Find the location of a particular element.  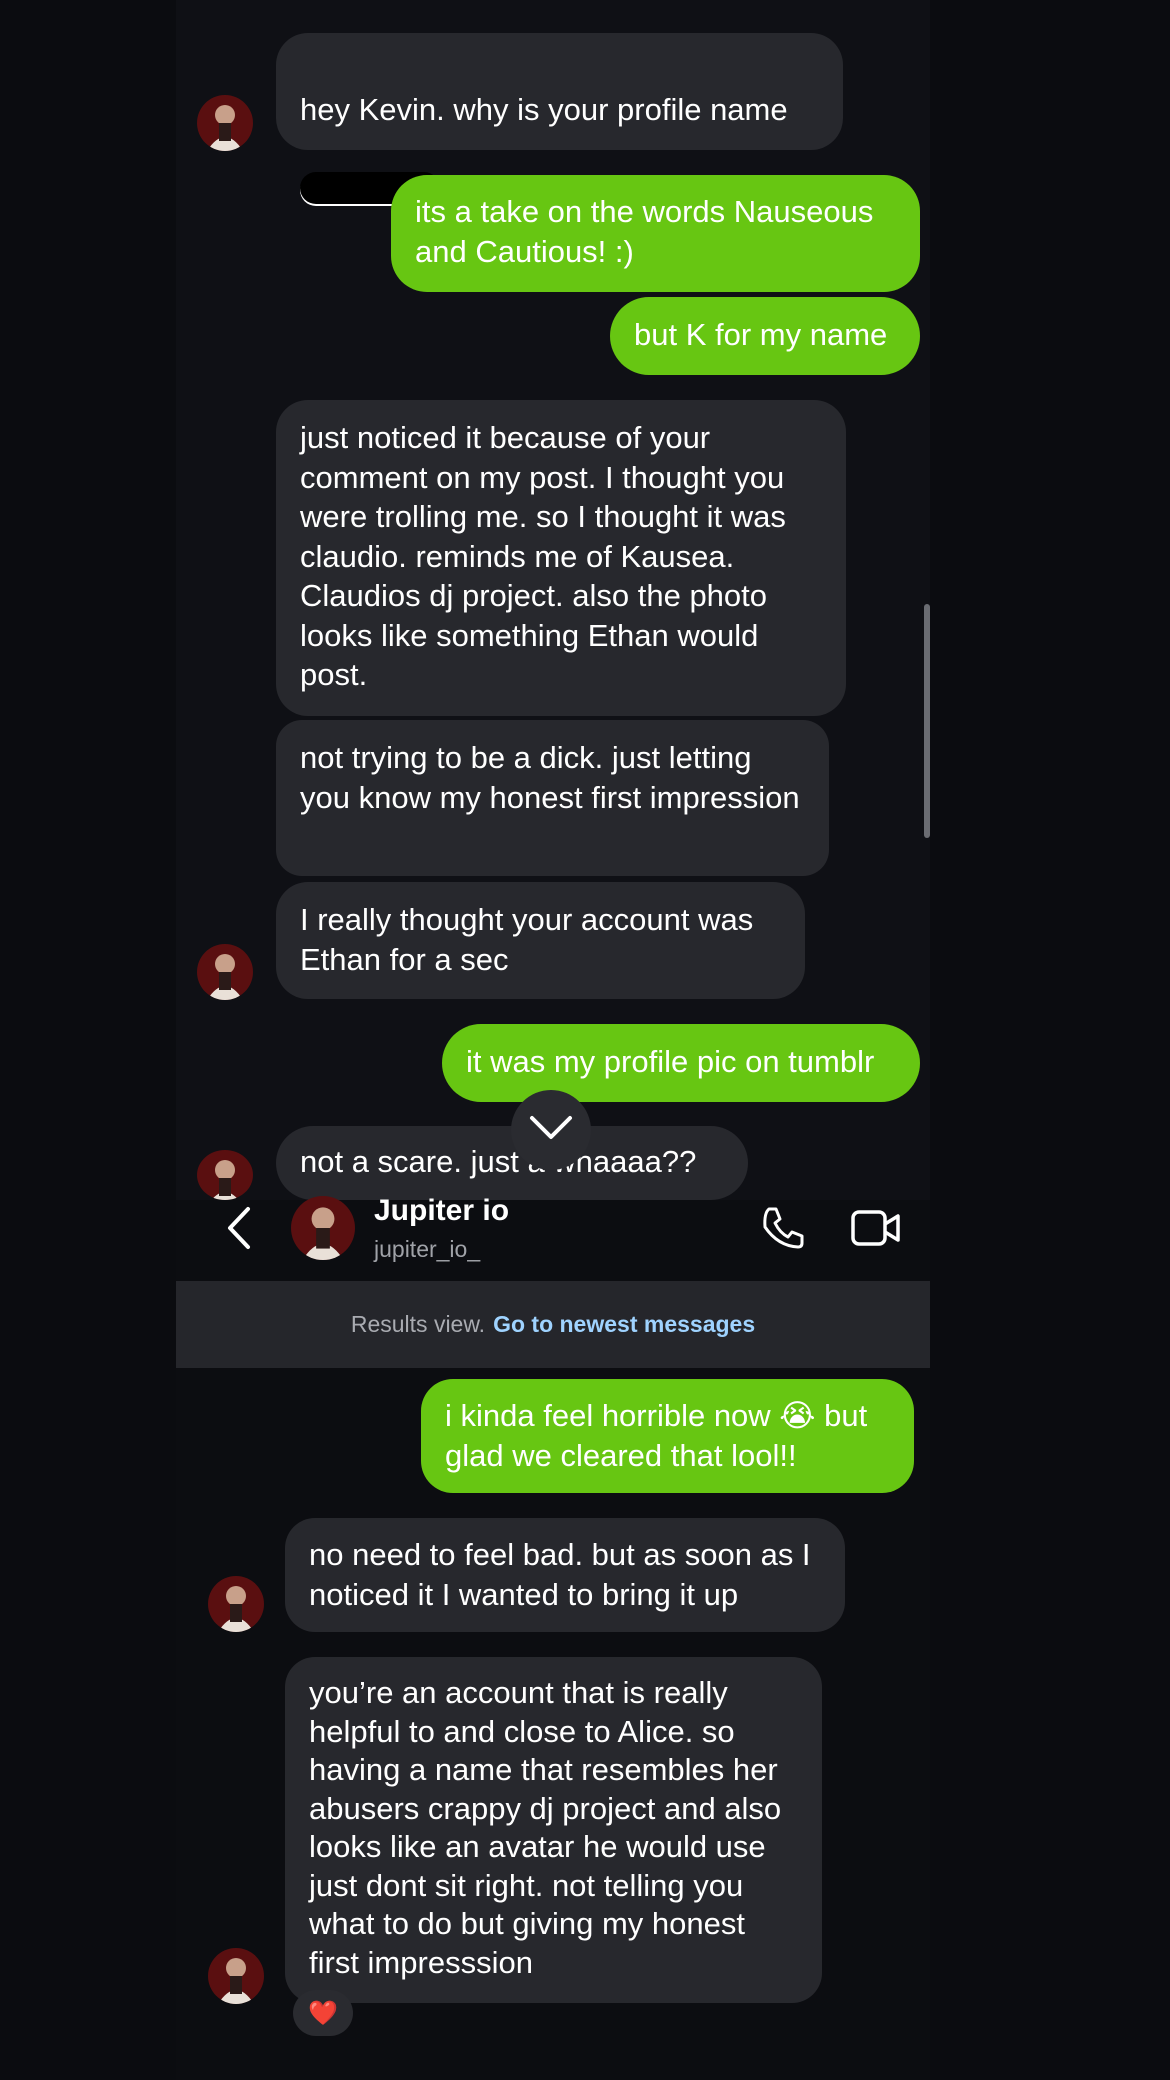

video-camera-icon is located at coordinates (876, 1231).